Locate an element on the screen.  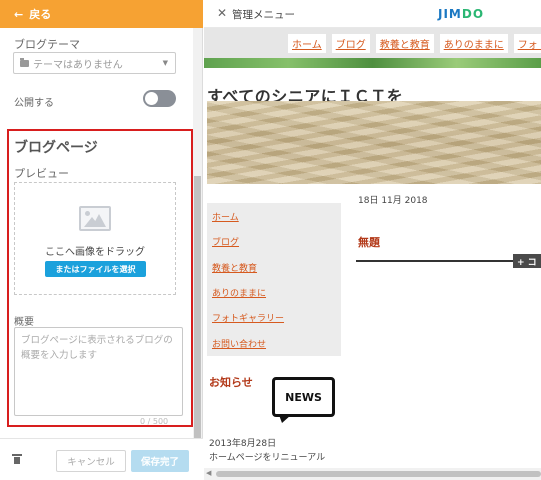
scroll-left-arrow-icon: ◀ is located at coordinates (208, 473).